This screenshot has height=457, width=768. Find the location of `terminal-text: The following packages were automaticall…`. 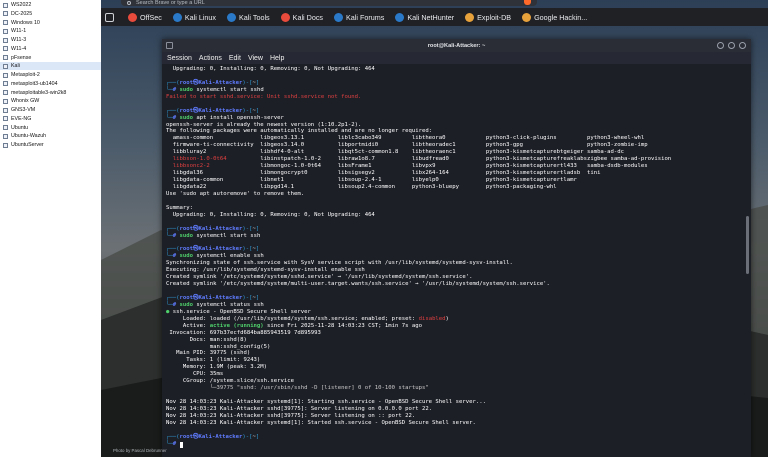

terminal-text: The following packages were automaticall… is located at coordinates (299, 131).